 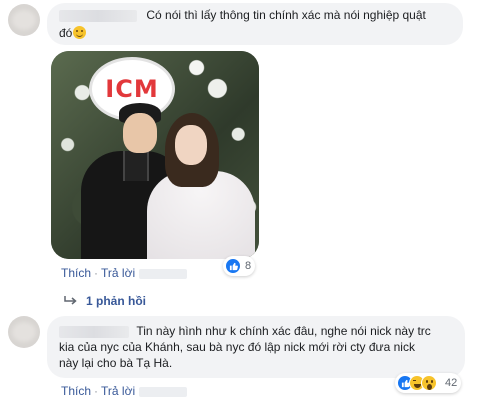 I want to click on reaction-summary: 42, so click(x=428, y=383).